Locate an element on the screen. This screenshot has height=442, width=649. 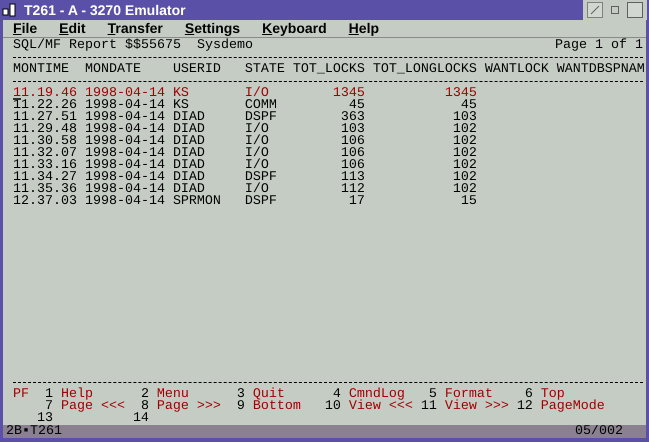
table-cell: 11.33.16 is located at coordinates (45, 165).